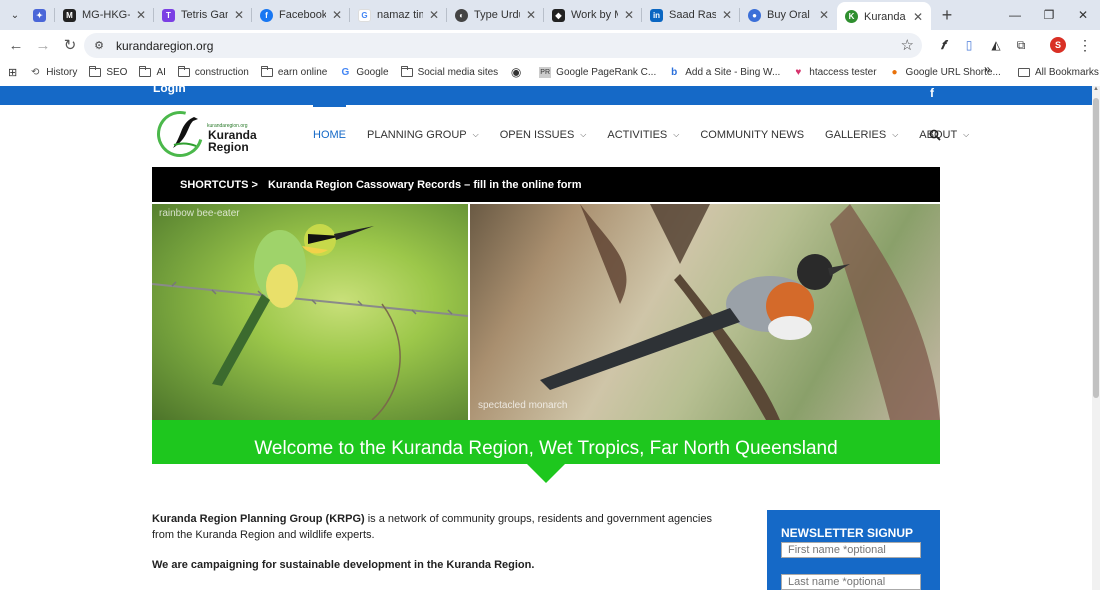 Image resolution: width=1100 pixels, height=590 pixels. I want to click on nav-about: ABOUT ⌵, so click(944, 135).